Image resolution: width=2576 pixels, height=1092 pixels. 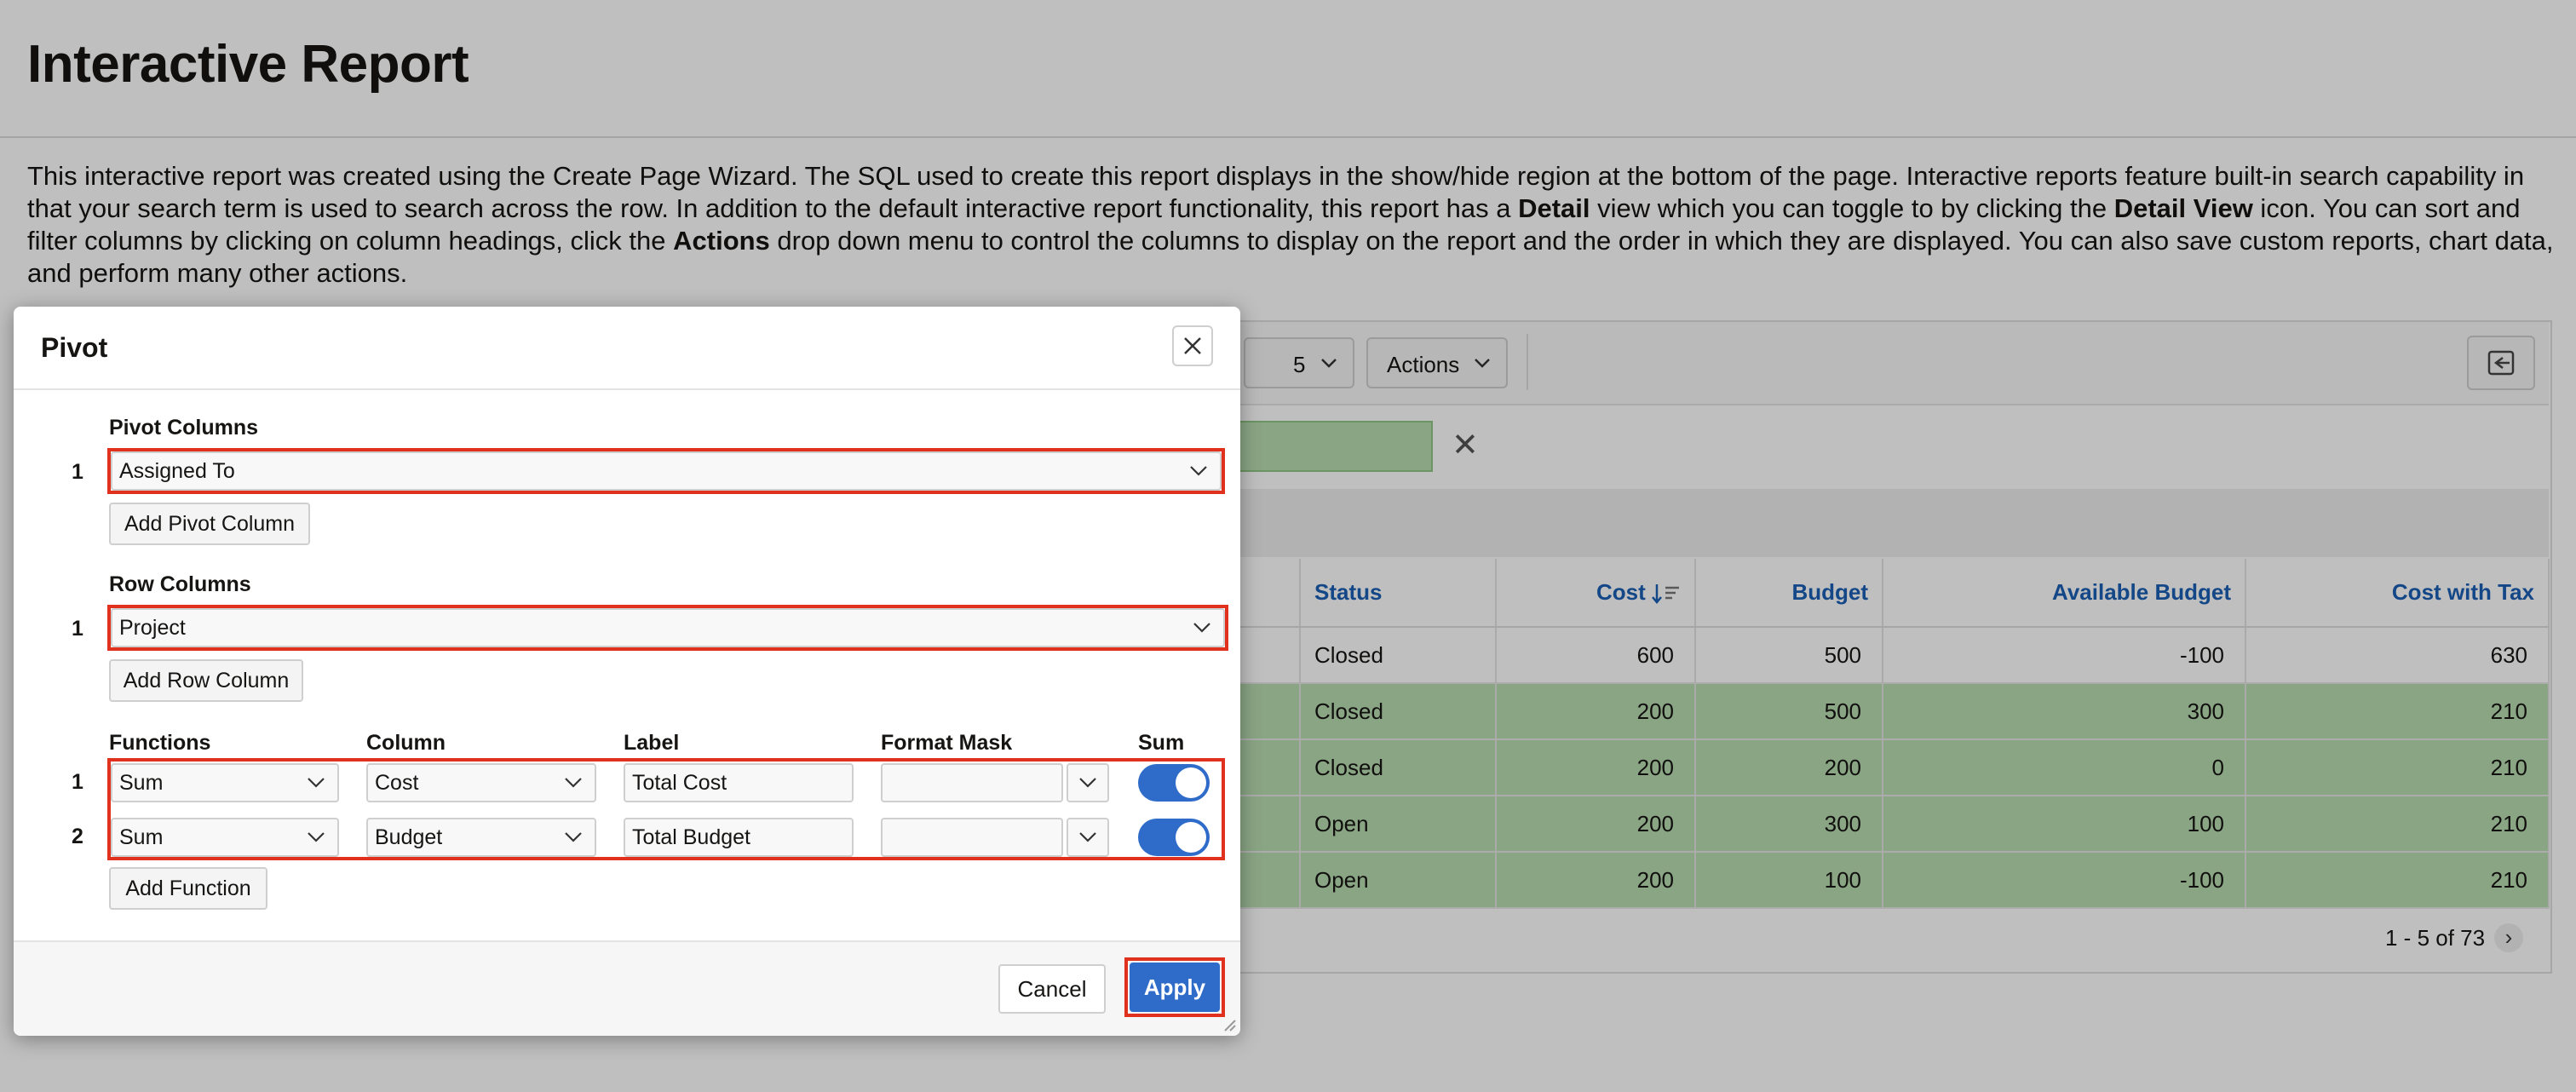 I want to click on functions-header: Functions, so click(x=160, y=743).